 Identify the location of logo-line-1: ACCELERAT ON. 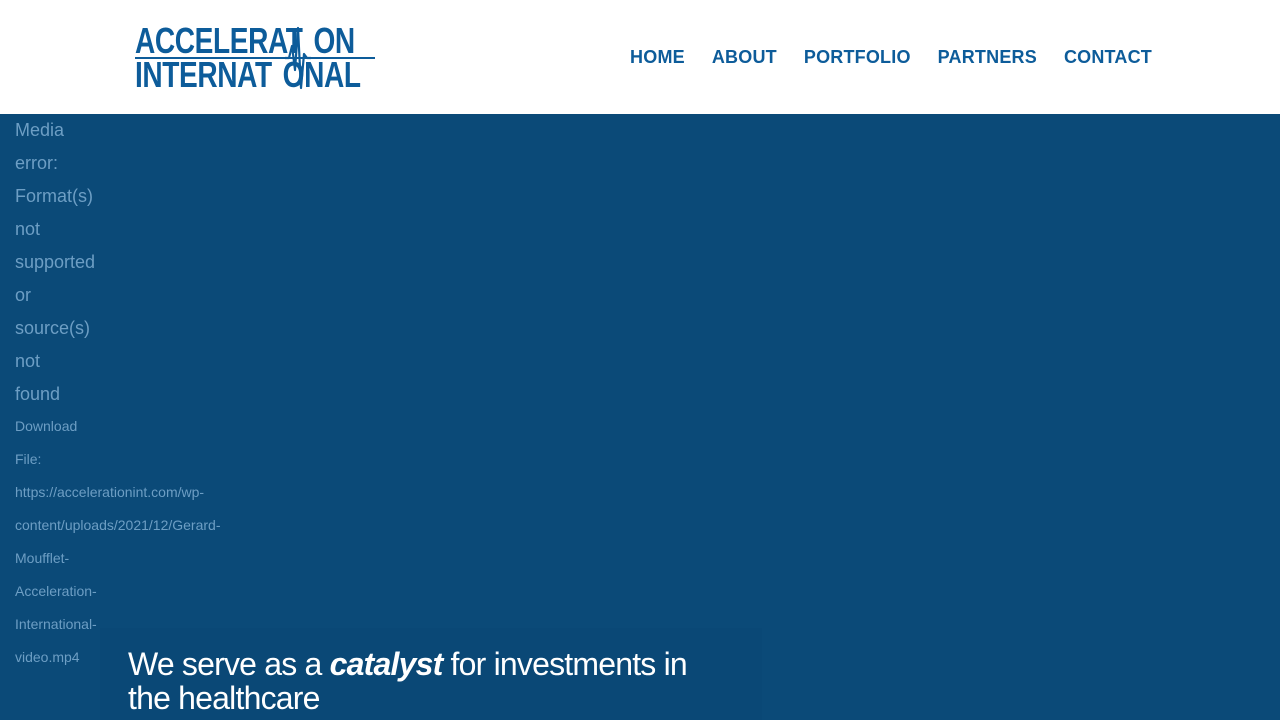
(245, 41).